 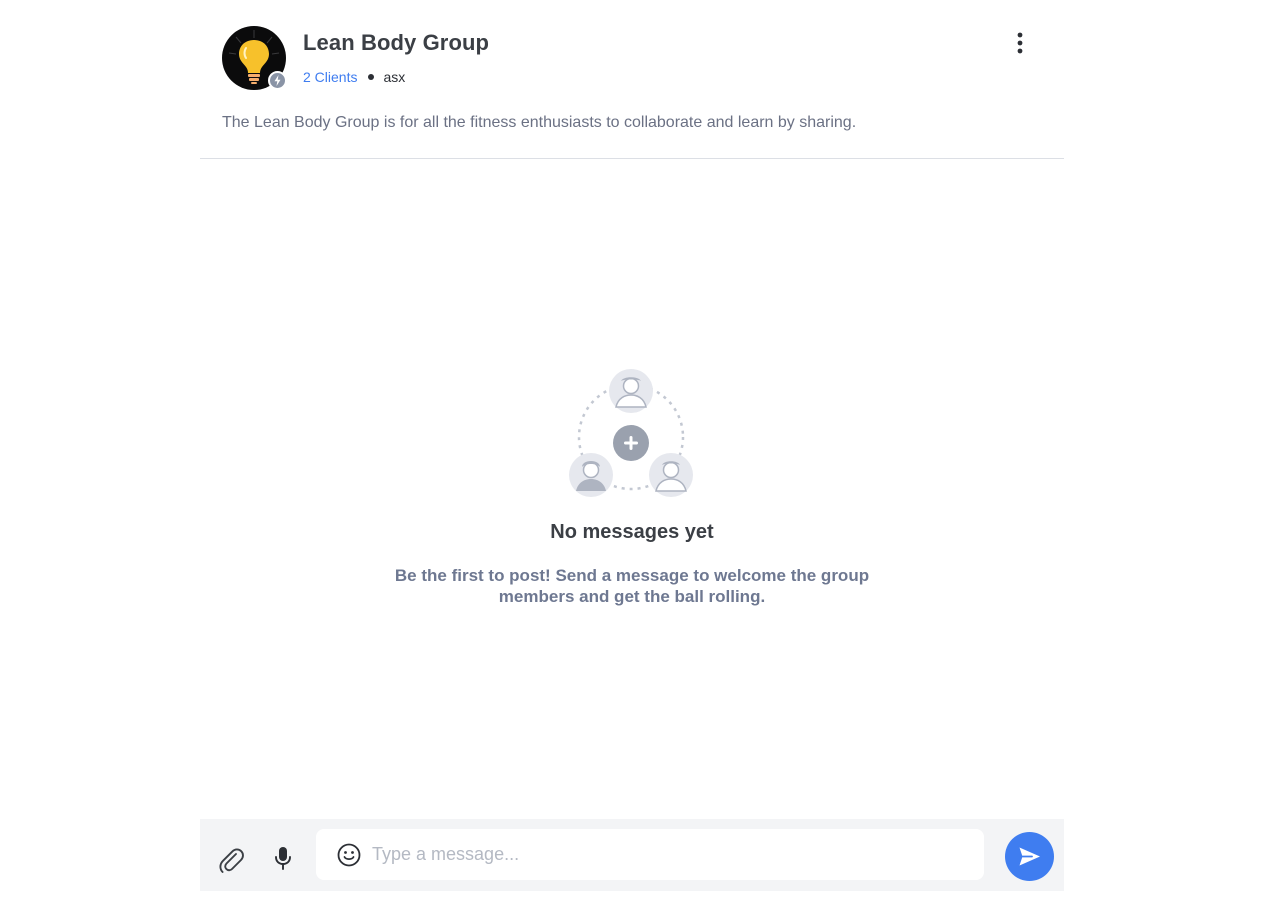 I want to click on lightning-bolt-icon, so click(x=277, y=80).